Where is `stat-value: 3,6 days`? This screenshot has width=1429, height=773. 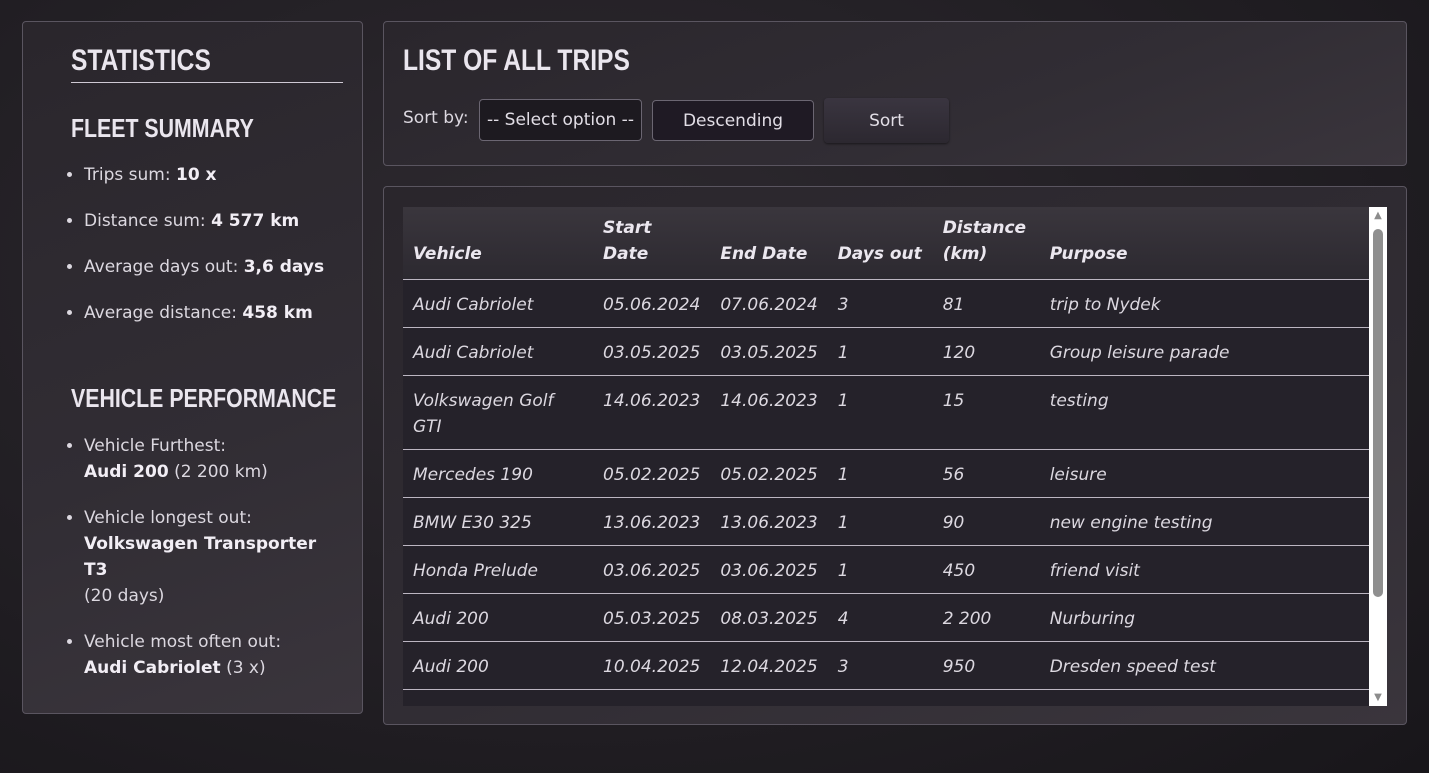 stat-value: 3,6 days is located at coordinates (284, 267).